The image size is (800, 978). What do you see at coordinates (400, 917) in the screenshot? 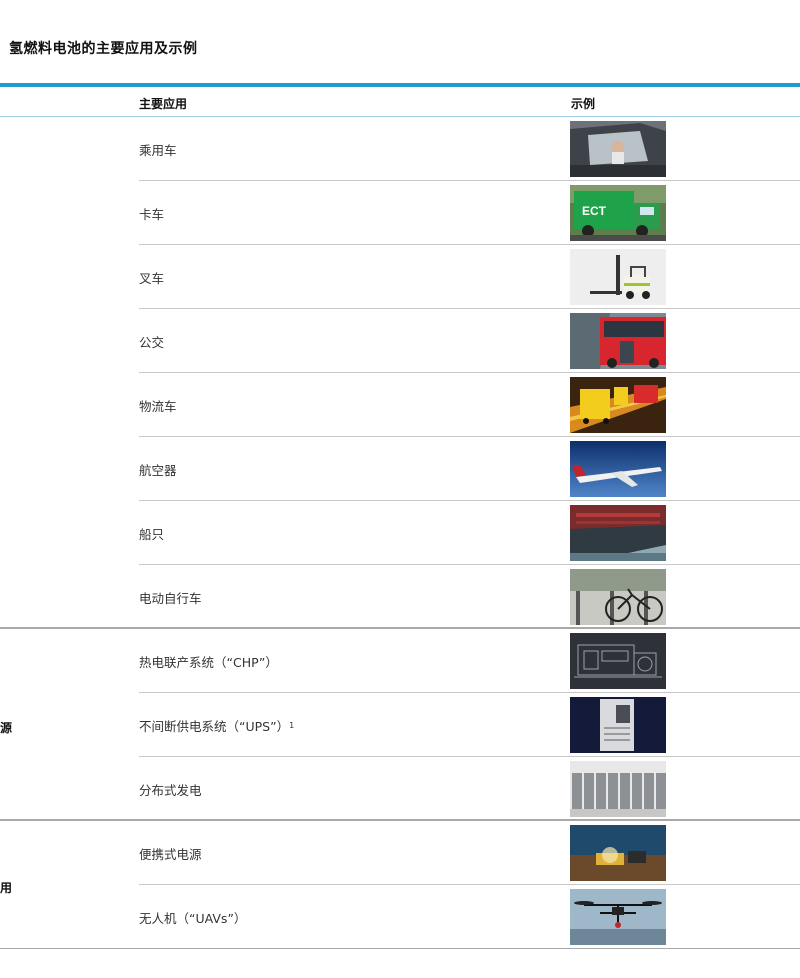
I see `table-row: 无人机（“UAVs”）` at bounding box center [400, 917].